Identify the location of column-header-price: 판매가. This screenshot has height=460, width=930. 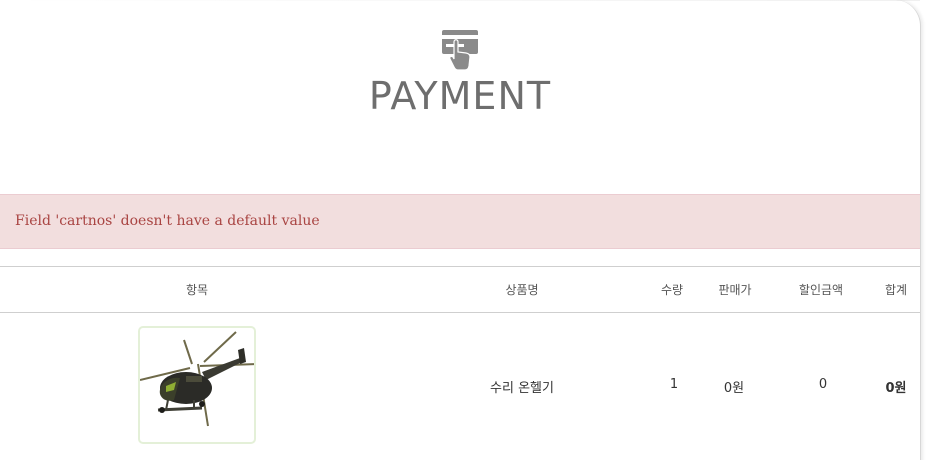
(735, 290).